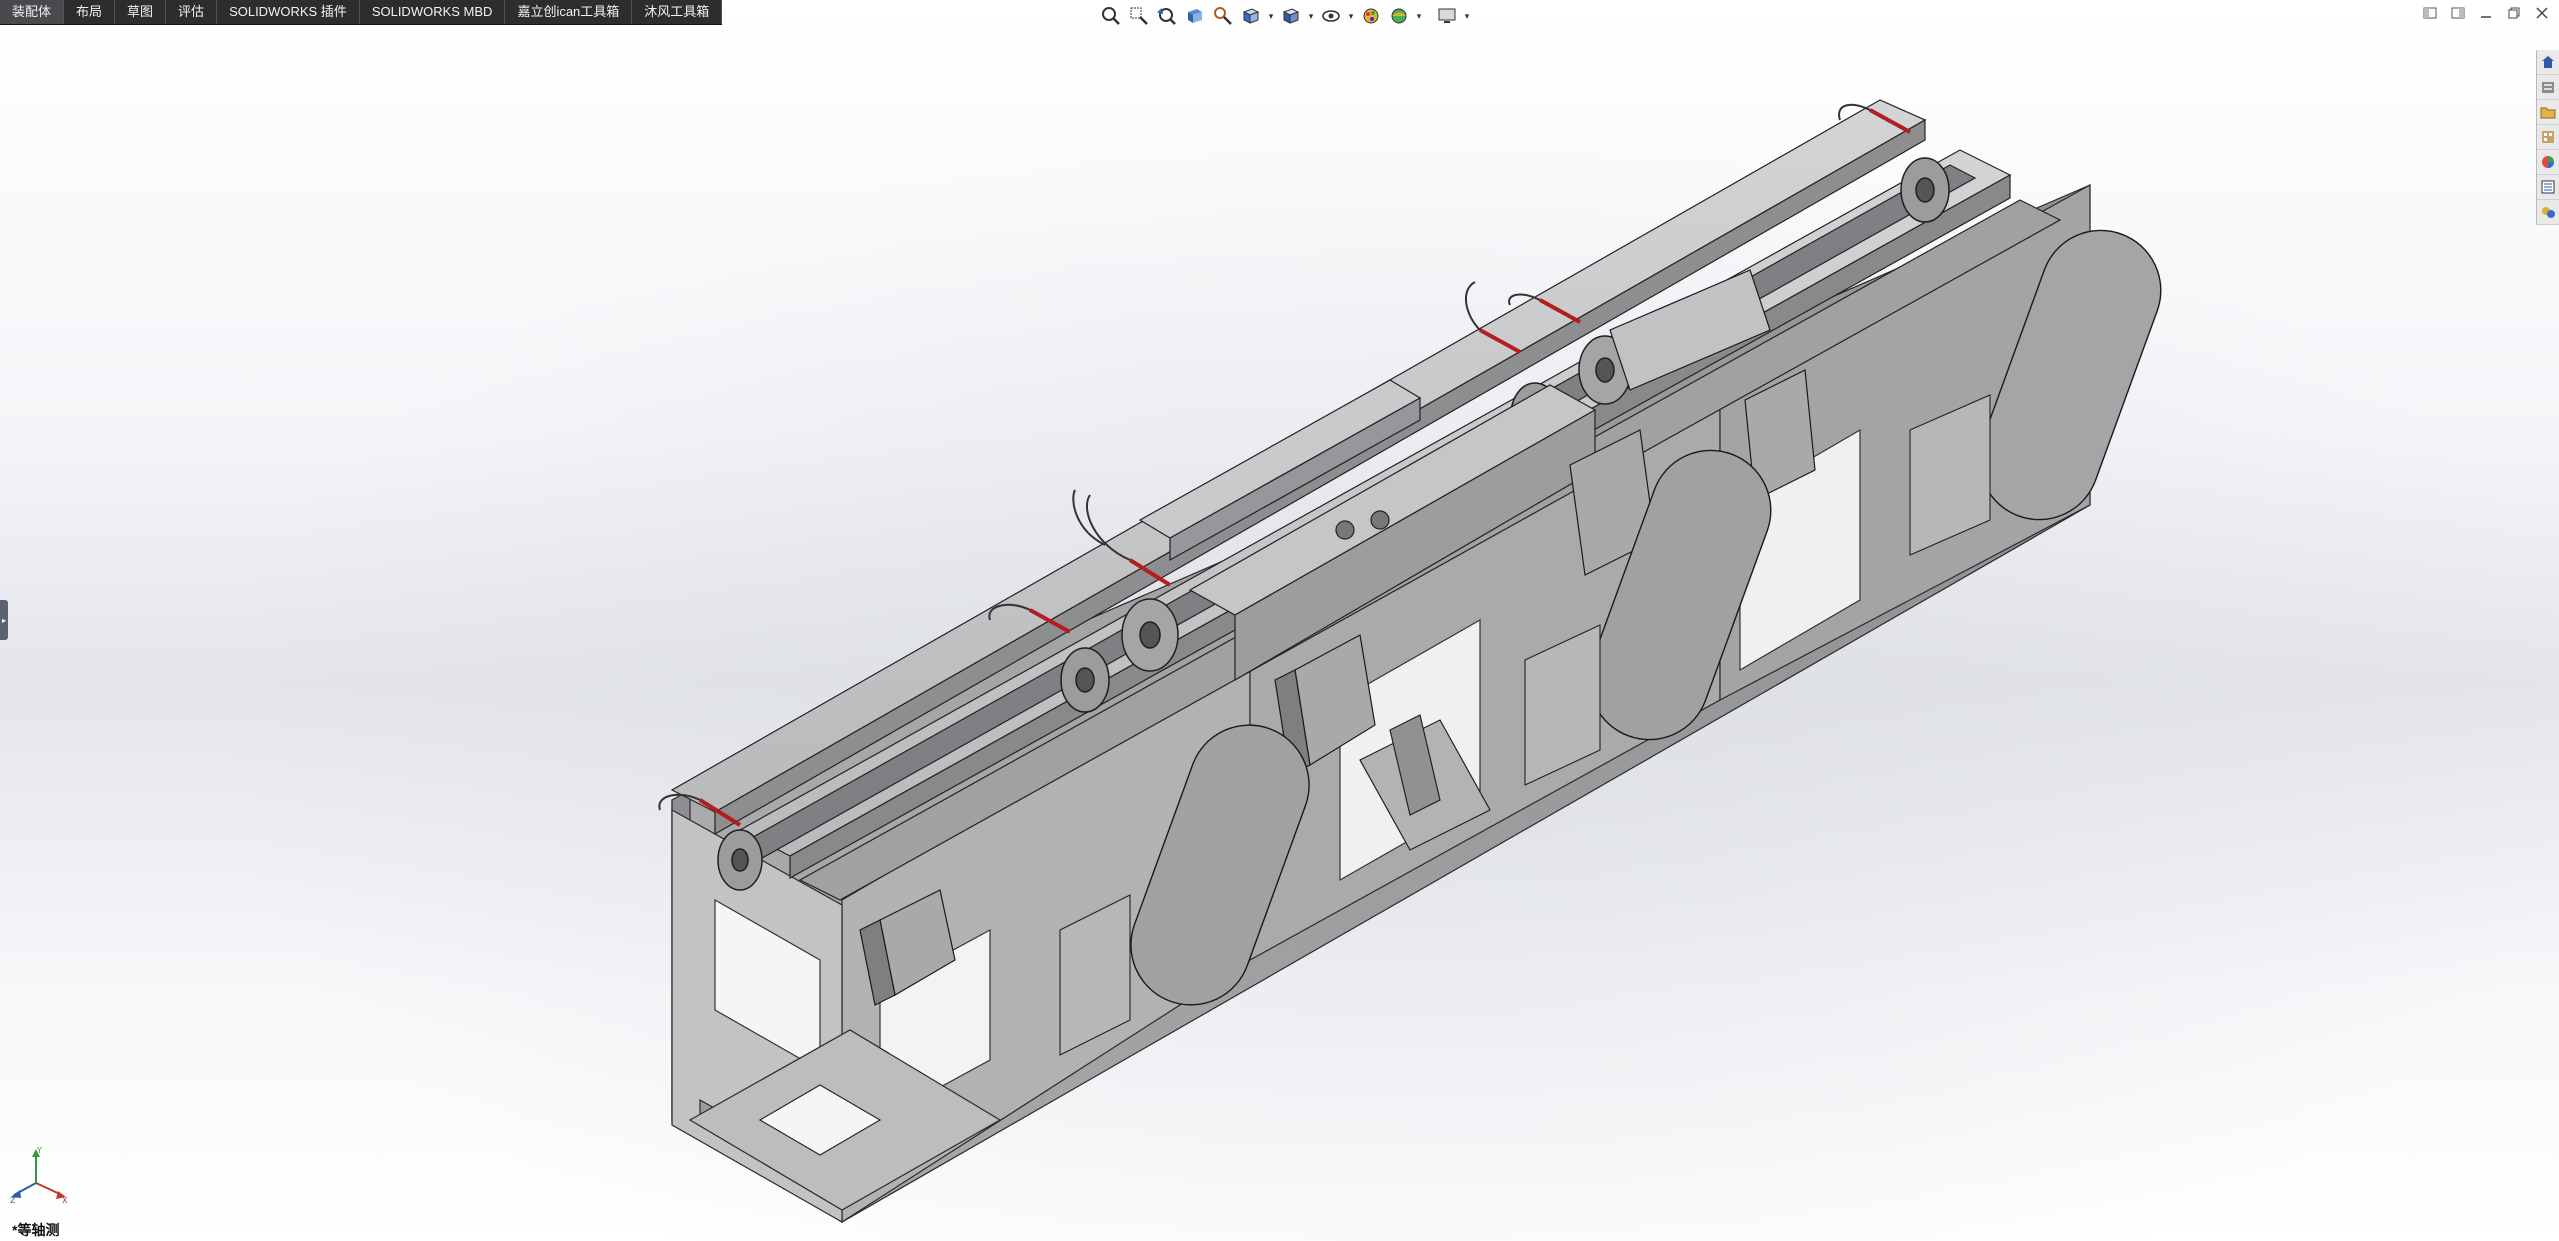 The height and width of the screenshot is (1241, 2559). I want to click on view-settings-icon, so click(1447, 16).